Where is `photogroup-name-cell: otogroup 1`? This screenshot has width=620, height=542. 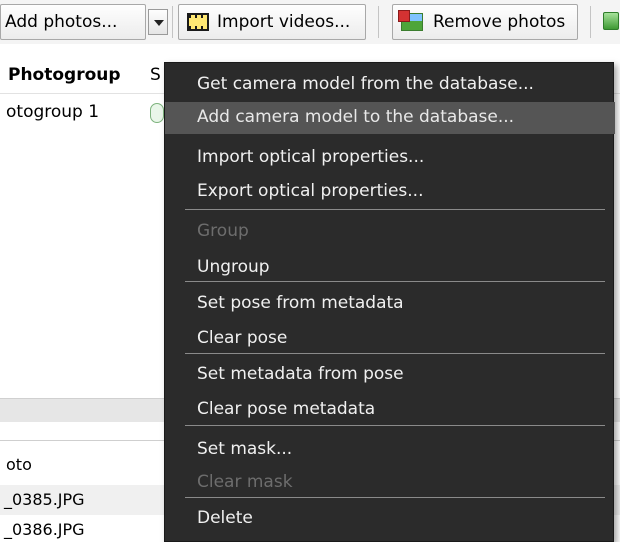 photogroup-name-cell: otogroup 1 is located at coordinates (53, 112).